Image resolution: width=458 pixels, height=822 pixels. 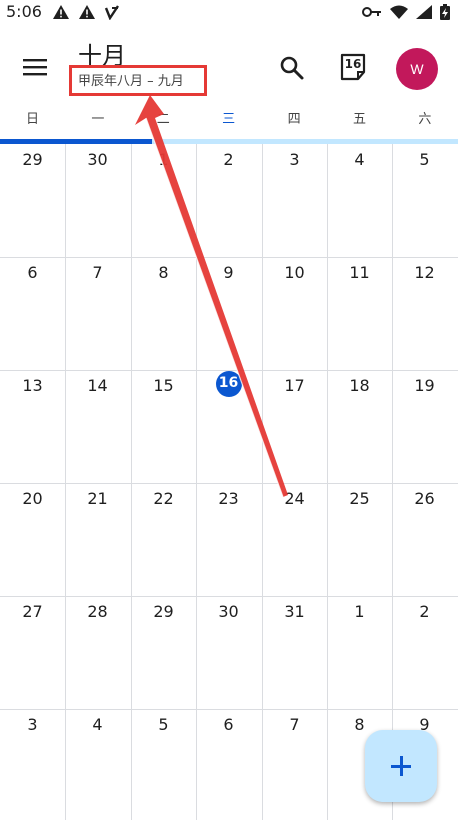 I want to click on menu-icon, so click(x=35, y=72).